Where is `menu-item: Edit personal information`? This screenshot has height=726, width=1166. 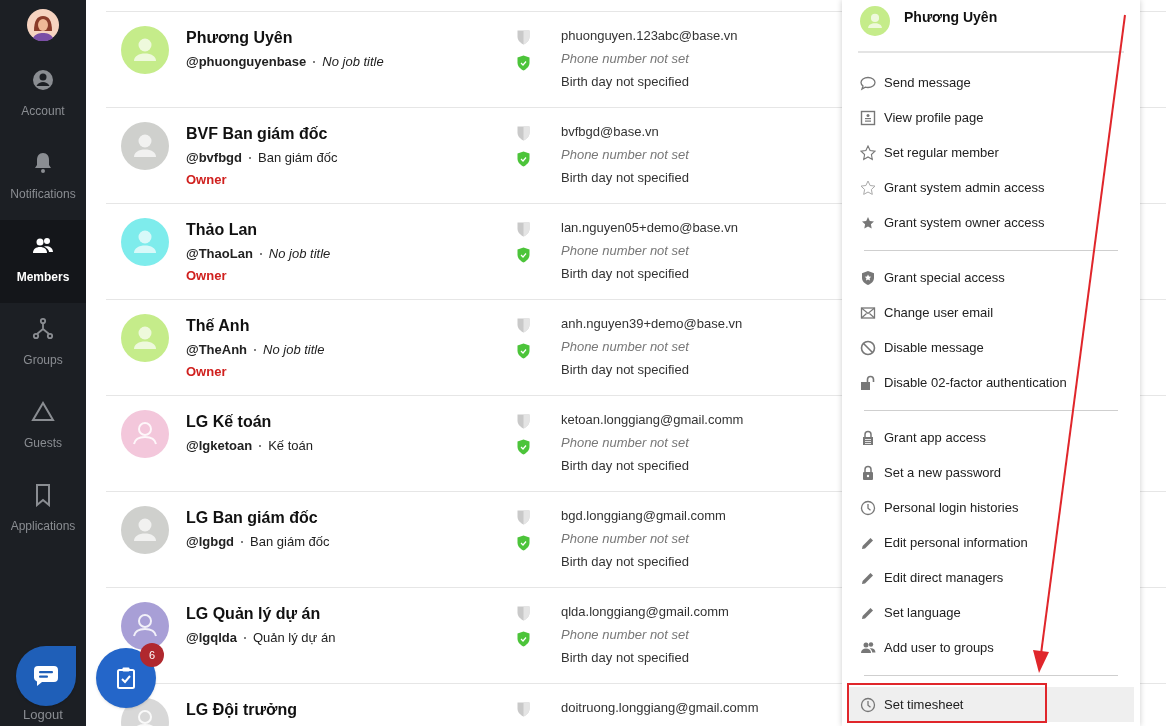
menu-item: Edit personal information is located at coordinates (991, 542).